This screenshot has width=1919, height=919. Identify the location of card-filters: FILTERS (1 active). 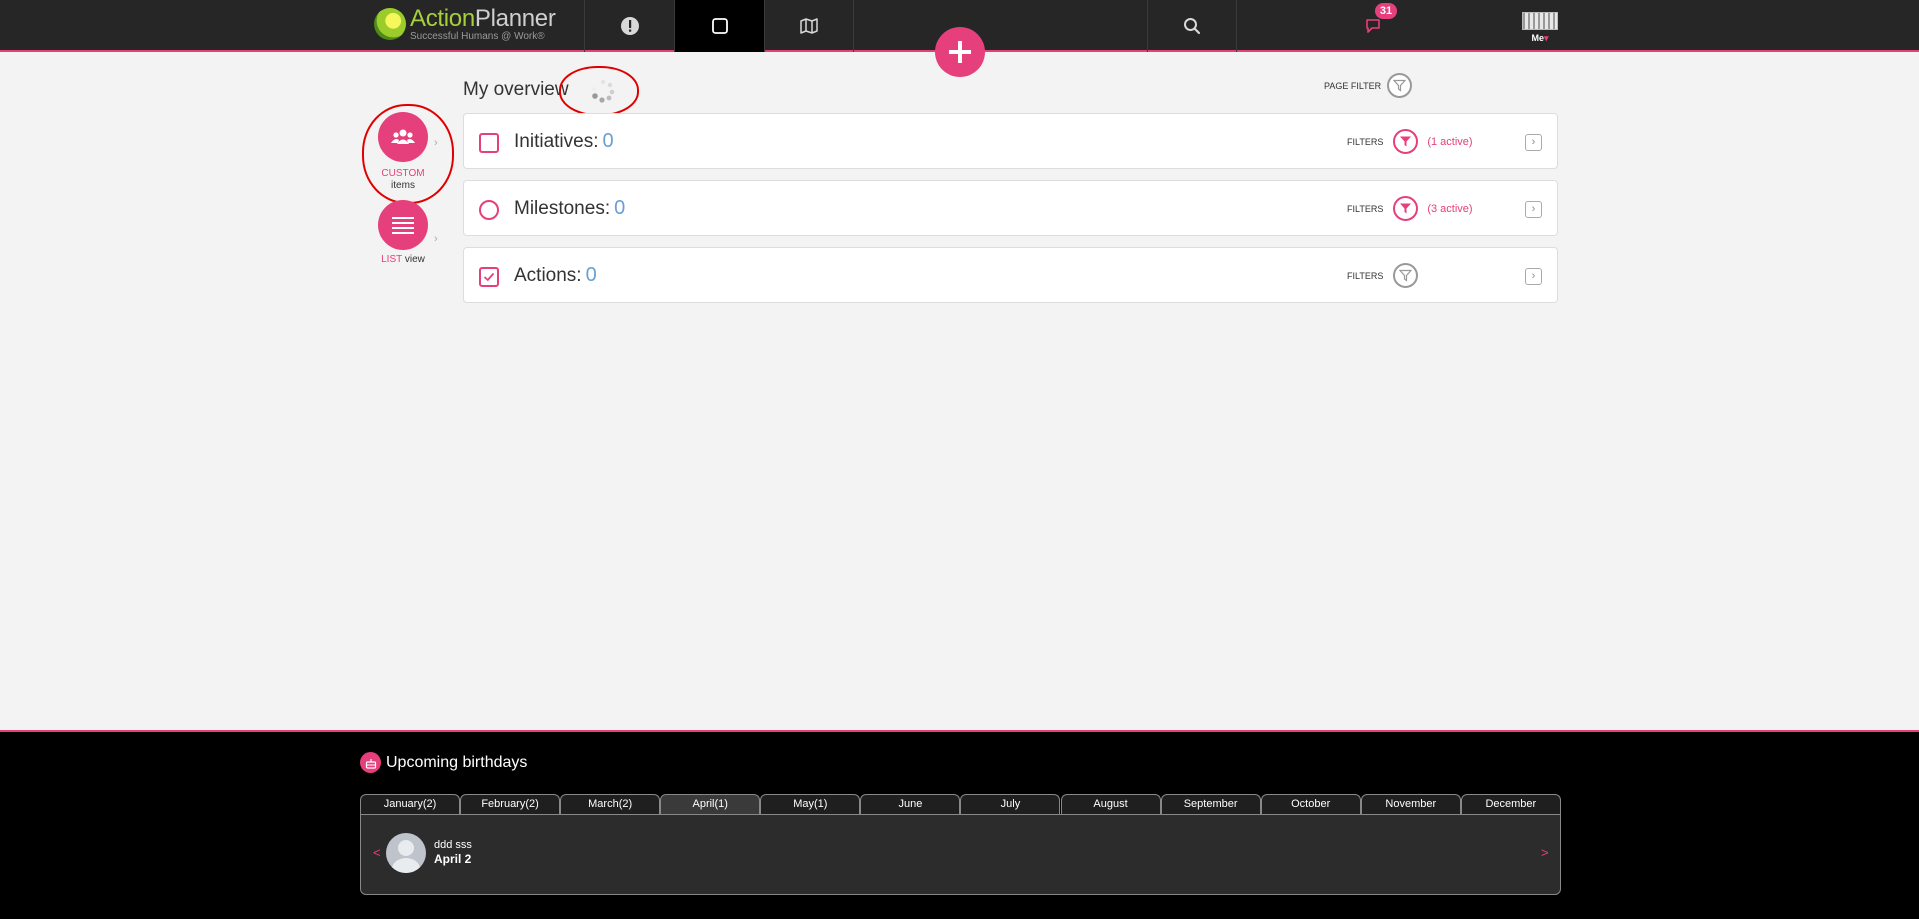
(1410, 141).